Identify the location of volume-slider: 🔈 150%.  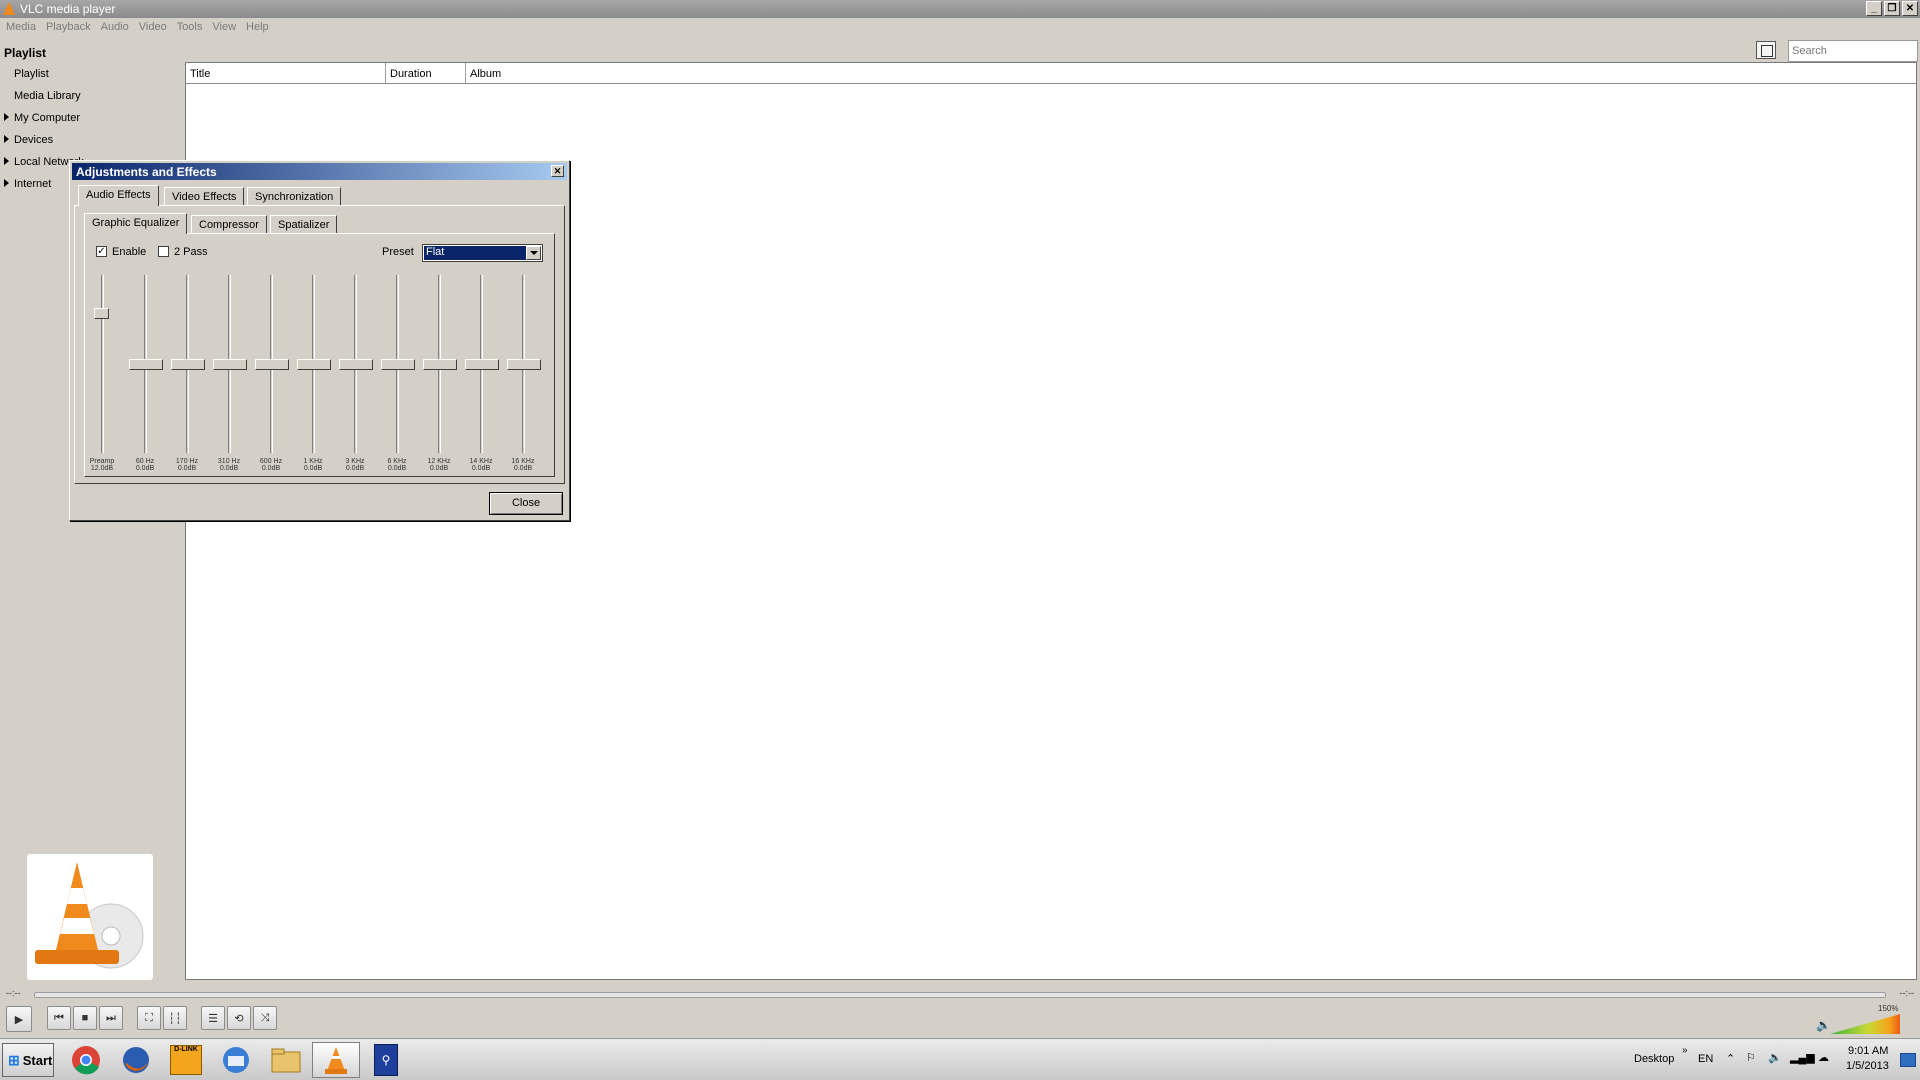
(1866, 1019).